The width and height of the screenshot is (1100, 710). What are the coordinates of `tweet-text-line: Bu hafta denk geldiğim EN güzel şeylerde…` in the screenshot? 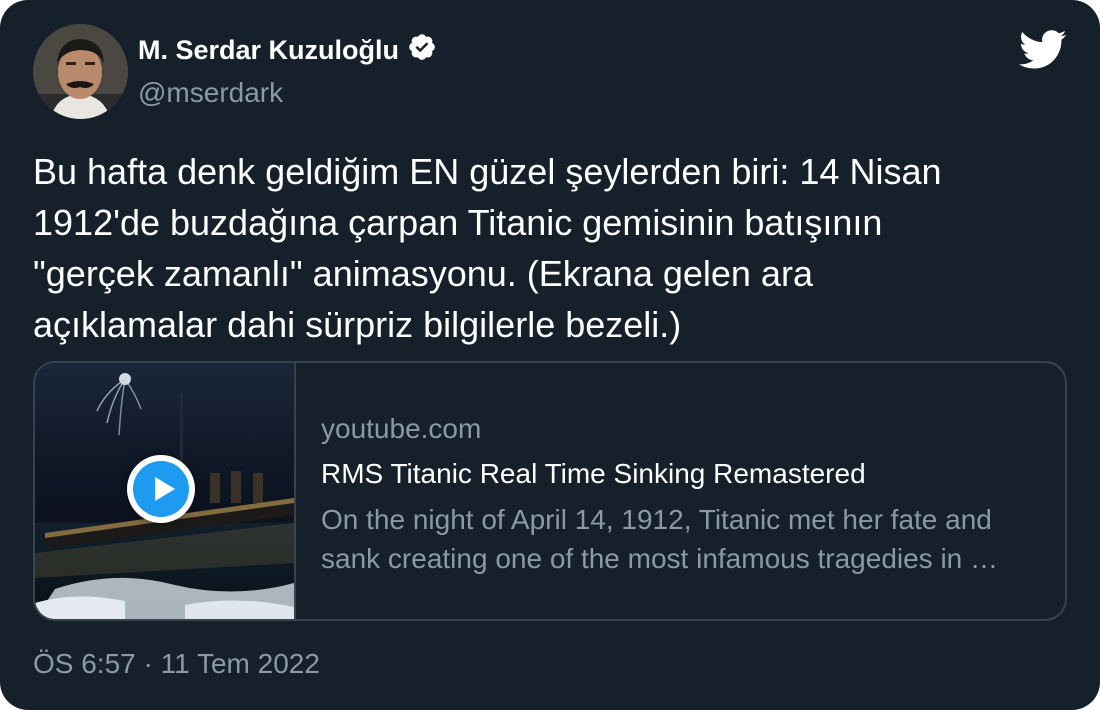 It's located at (487, 171).